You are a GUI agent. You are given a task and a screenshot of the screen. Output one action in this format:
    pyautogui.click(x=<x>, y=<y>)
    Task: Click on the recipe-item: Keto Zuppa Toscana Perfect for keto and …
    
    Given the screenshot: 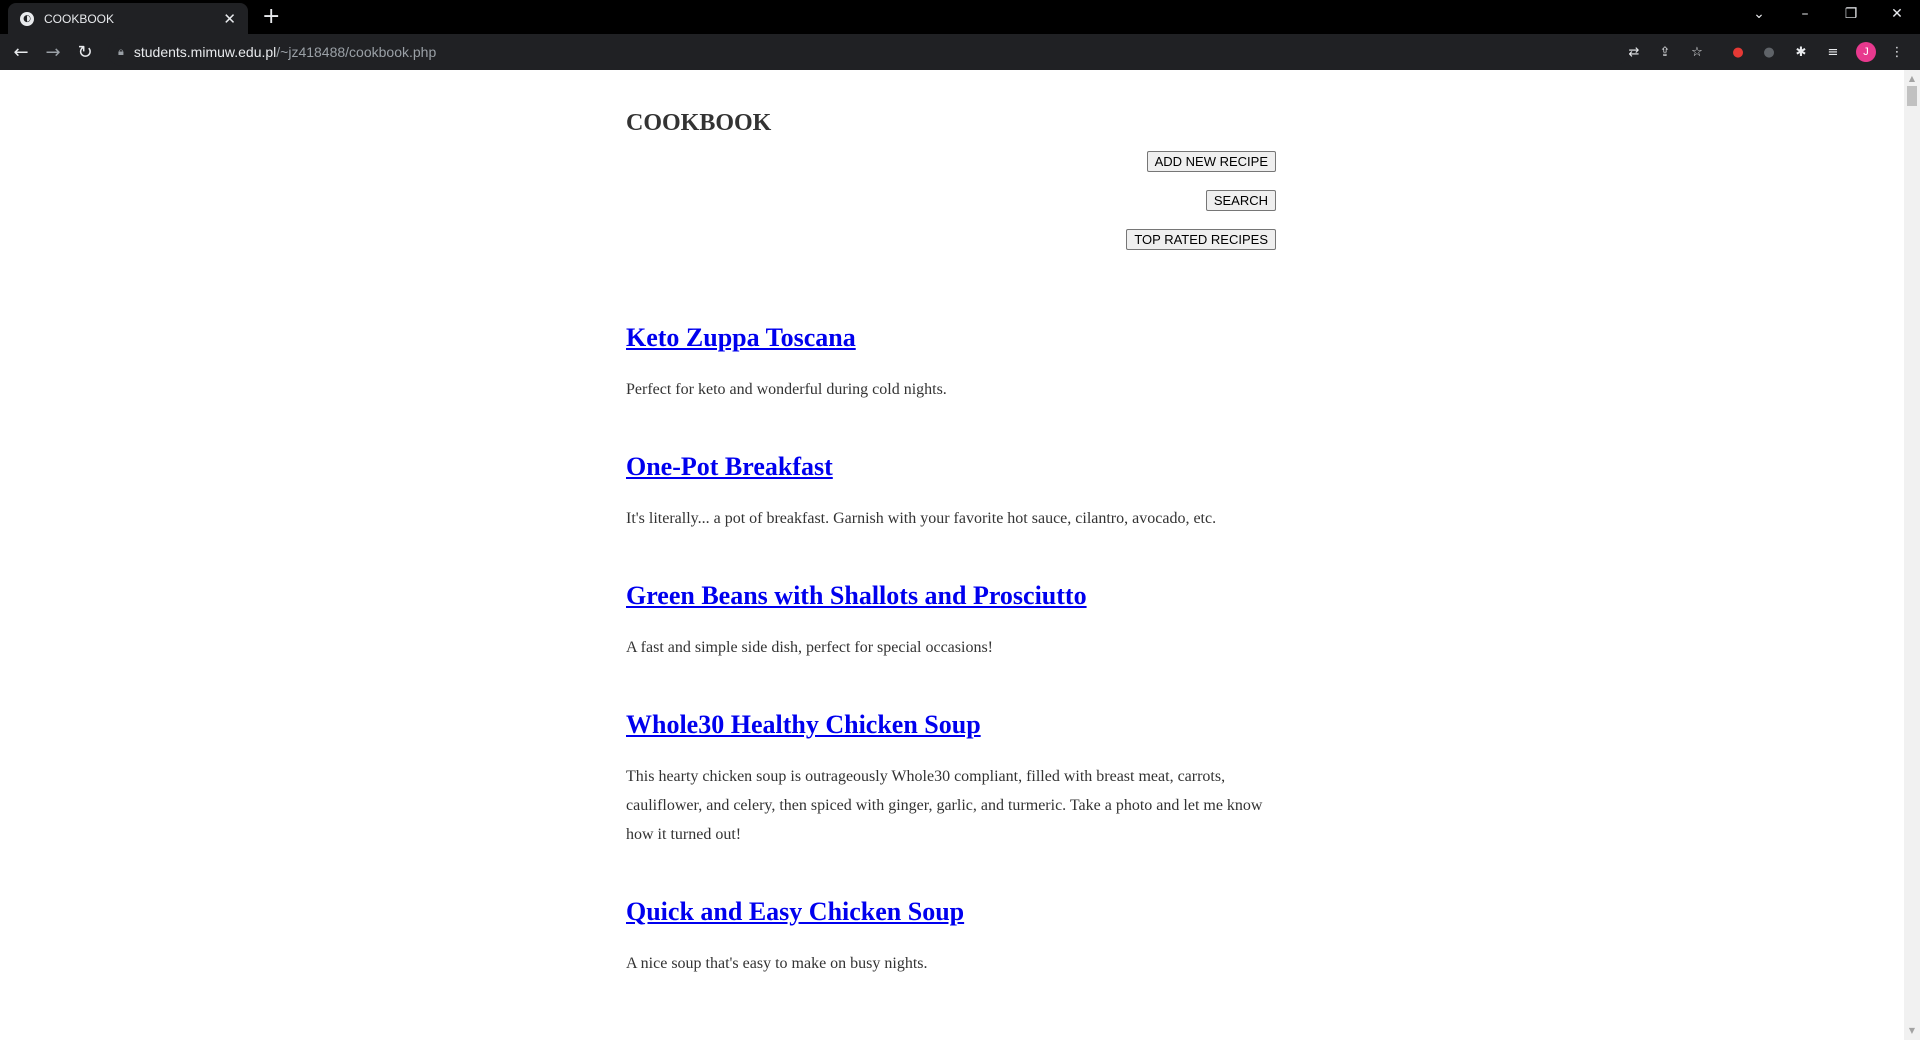 What is the action you would take?
    pyautogui.click(x=951, y=363)
    